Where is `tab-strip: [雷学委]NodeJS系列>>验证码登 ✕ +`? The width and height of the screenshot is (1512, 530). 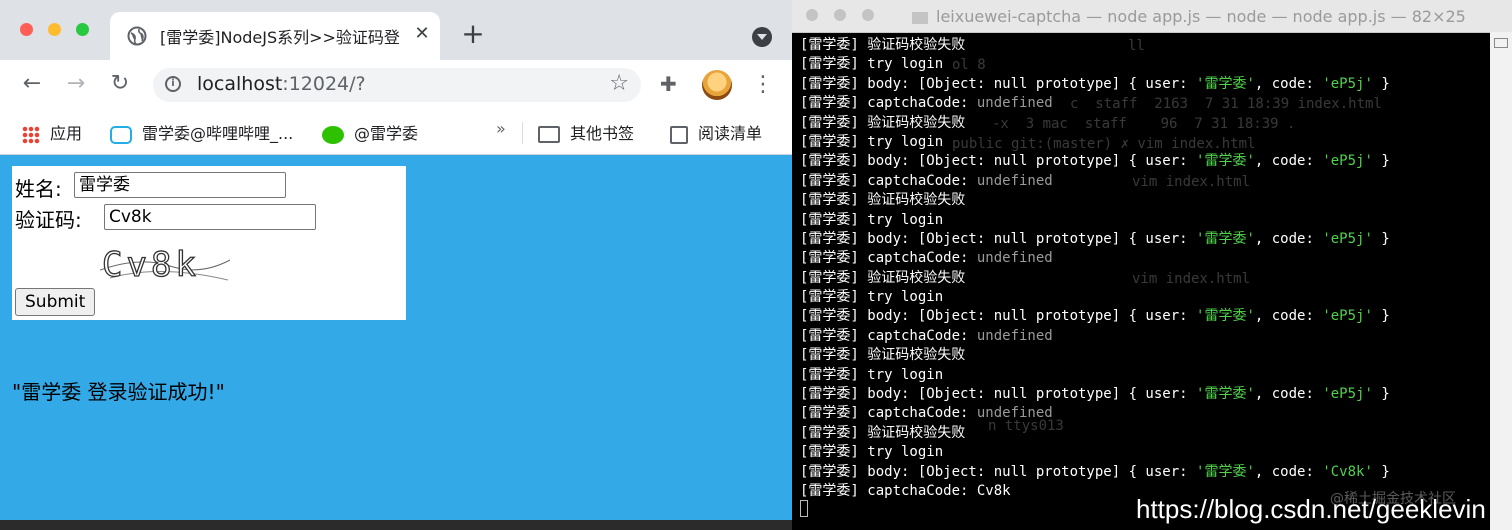 tab-strip: [雷学委]NodeJS系列>>验证码登 ✕ + is located at coordinates (396, 30).